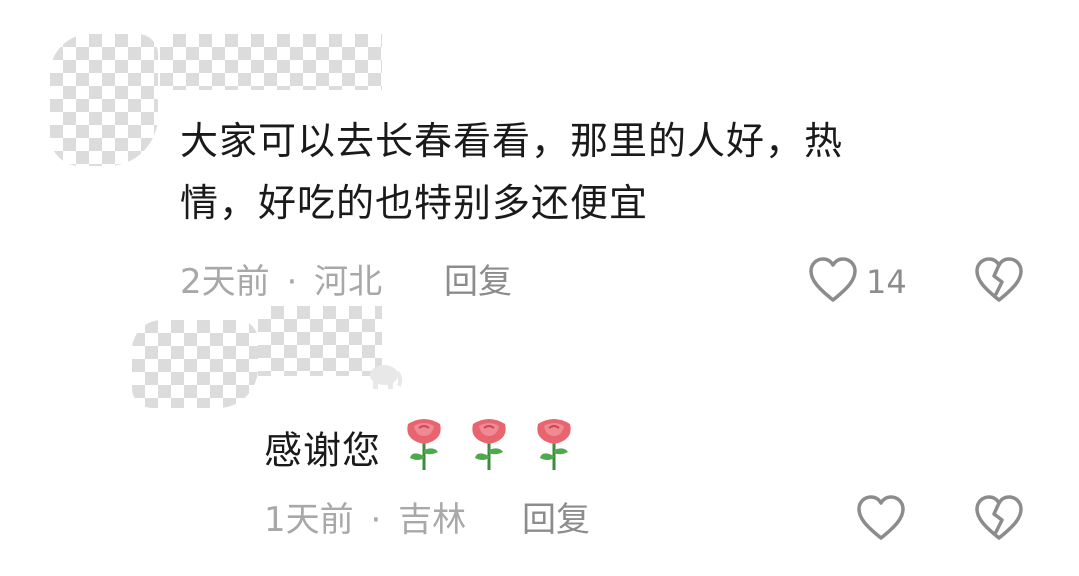  What do you see at coordinates (323, 450) in the screenshot?
I see `comment-text-line: 感谢您` at bounding box center [323, 450].